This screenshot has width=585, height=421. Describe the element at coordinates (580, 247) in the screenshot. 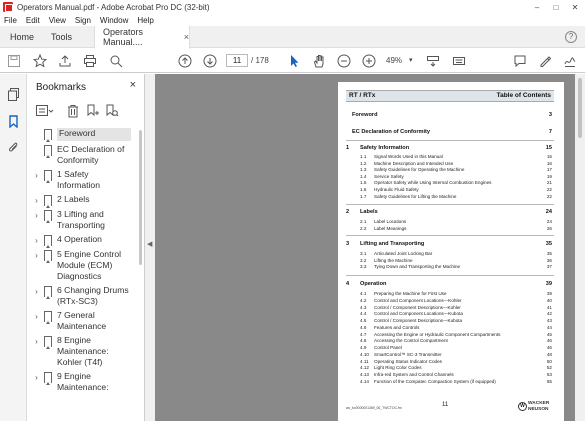

I see `document-scrollbar` at that location.